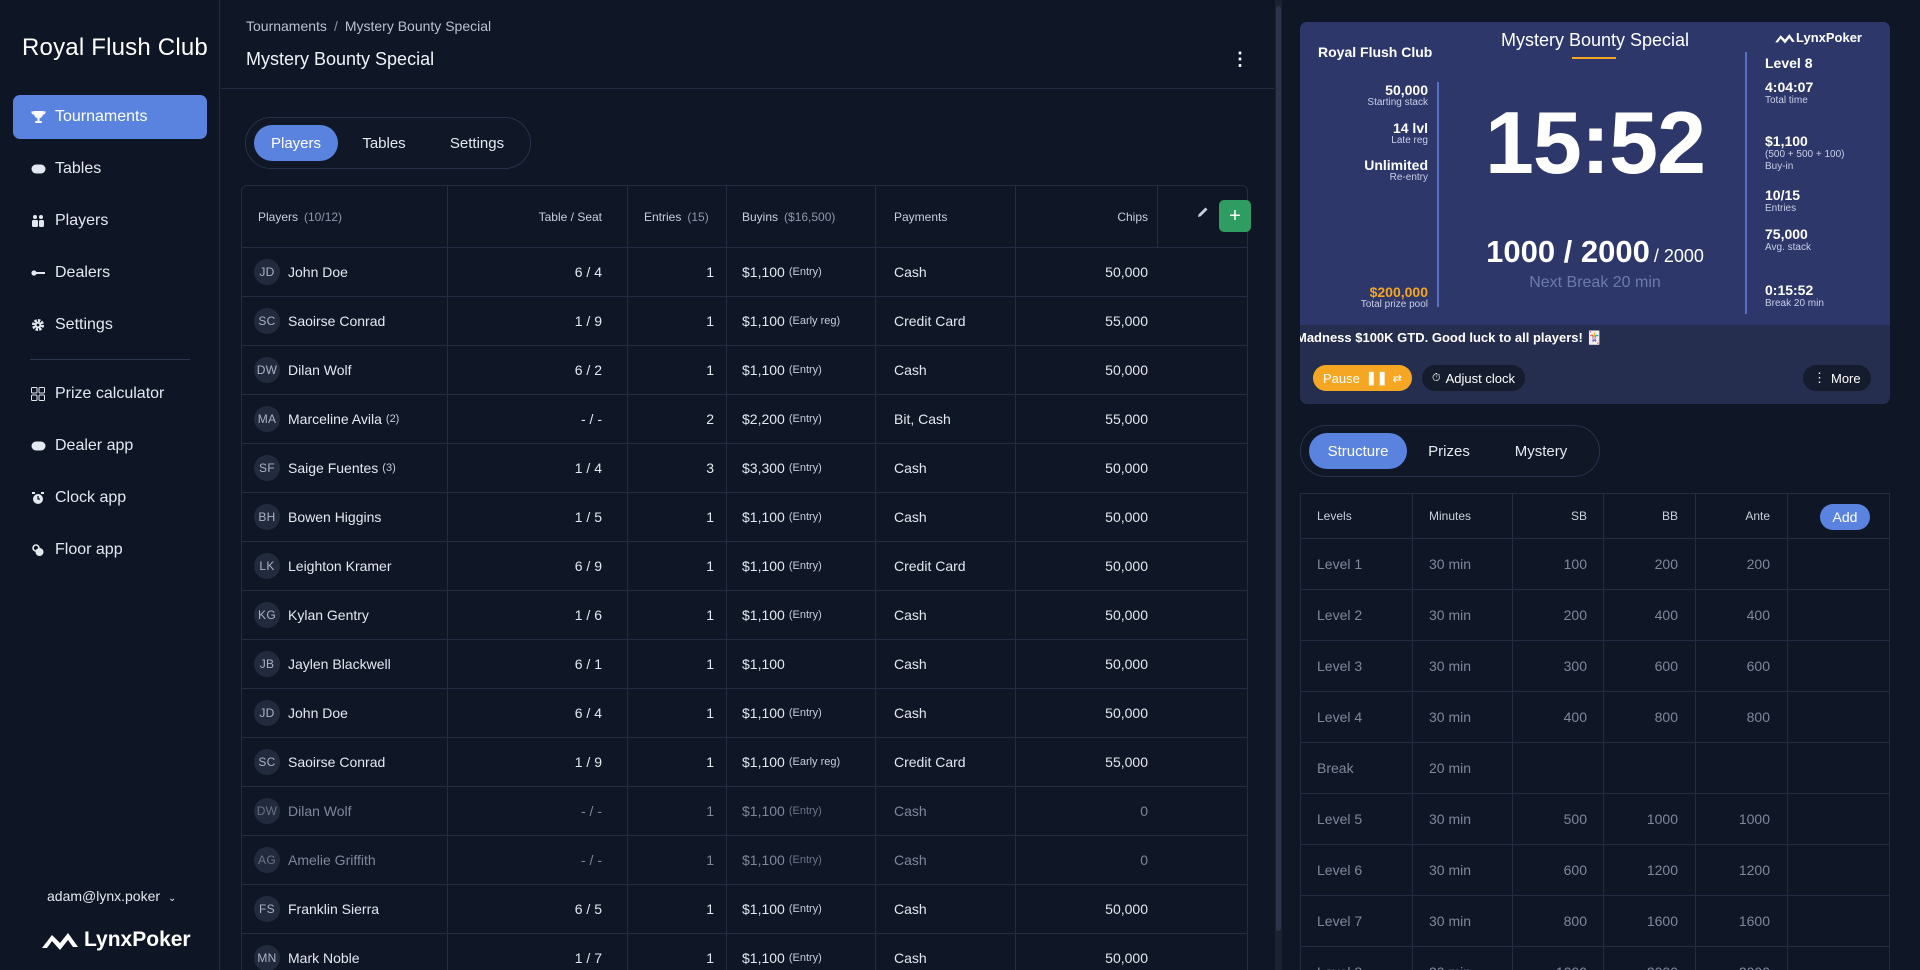 The height and width of the screenshot is (970, 1920). Describe the element at coordinates (477, 143) in the screenshot. I see `tab-settings: Settings` at that location.